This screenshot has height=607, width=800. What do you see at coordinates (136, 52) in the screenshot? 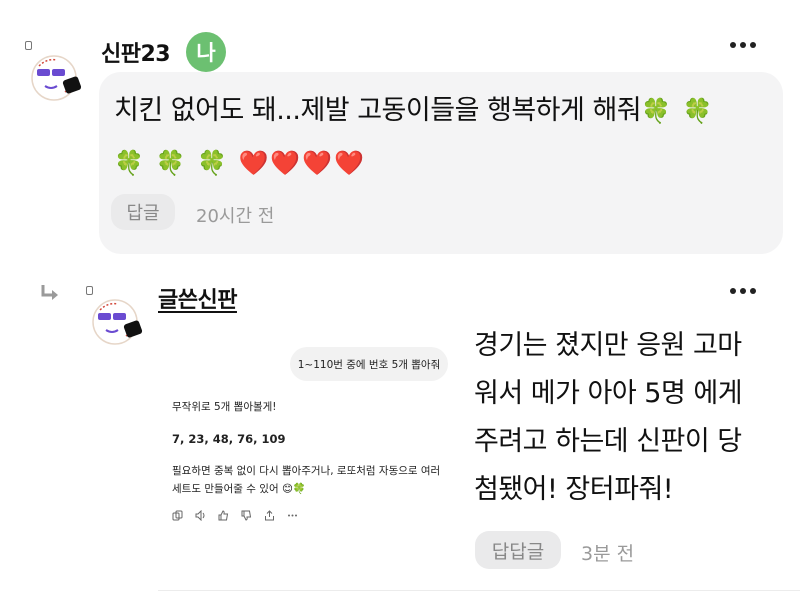
I see `comment-username: 신판23` at bounding box center [136, 52].